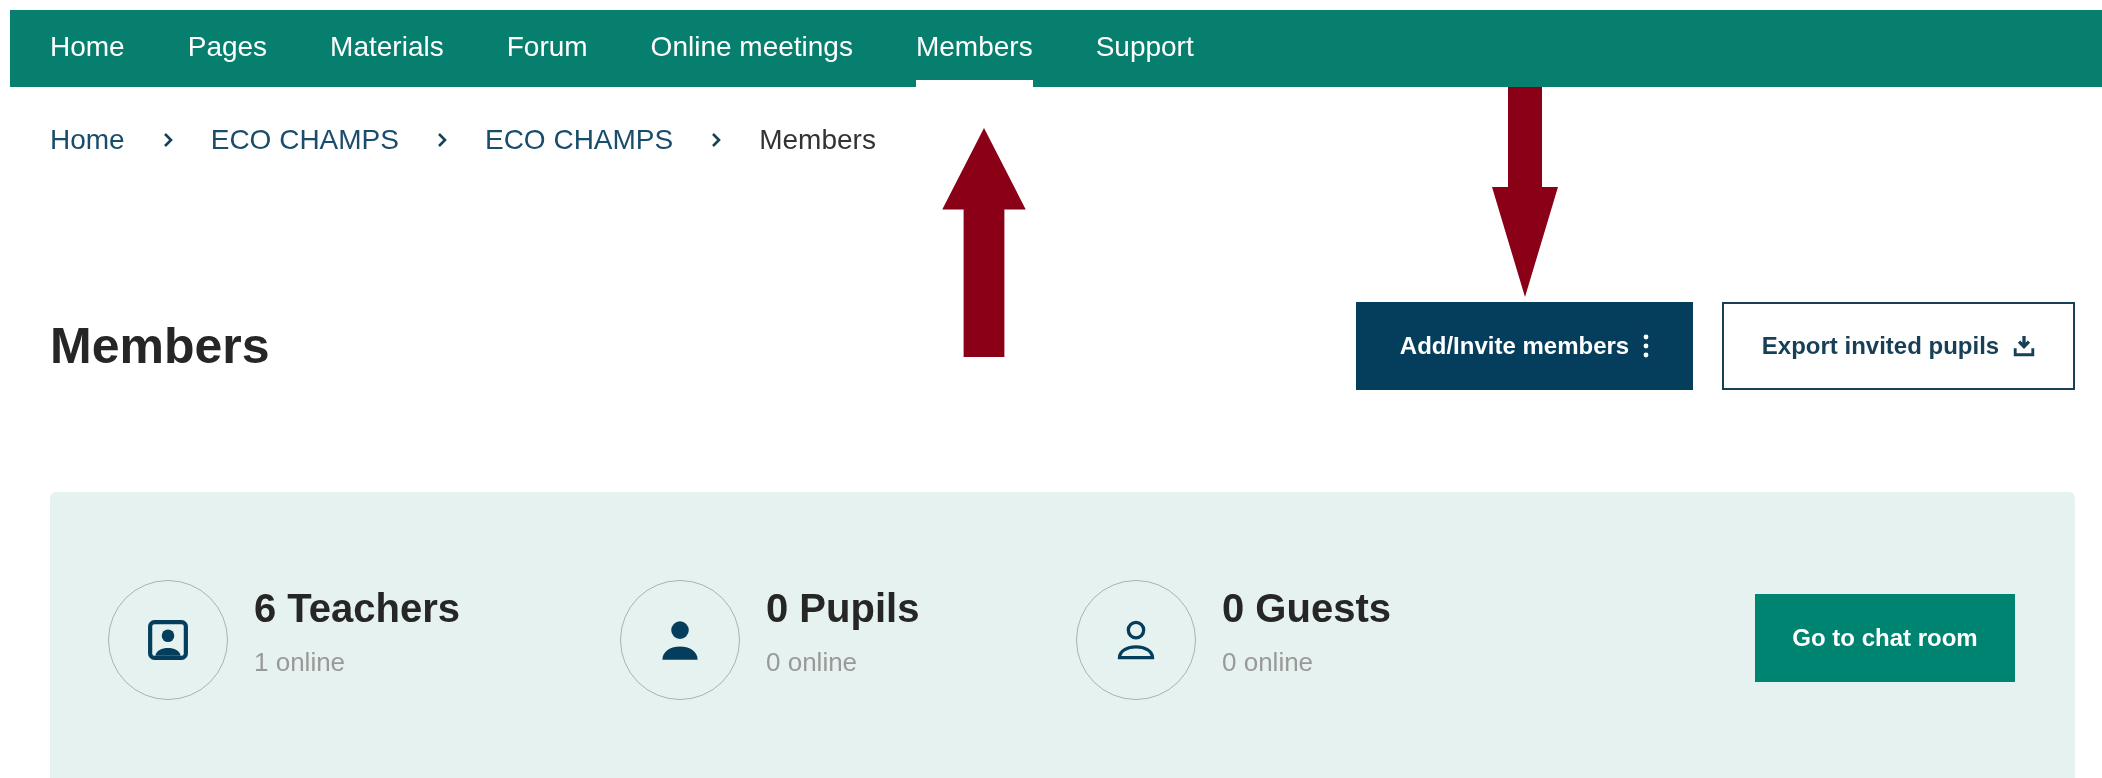 The width and height of the screenshot is (2102, 778). I want to click on more-vertical-icon, so click(1646, 346).